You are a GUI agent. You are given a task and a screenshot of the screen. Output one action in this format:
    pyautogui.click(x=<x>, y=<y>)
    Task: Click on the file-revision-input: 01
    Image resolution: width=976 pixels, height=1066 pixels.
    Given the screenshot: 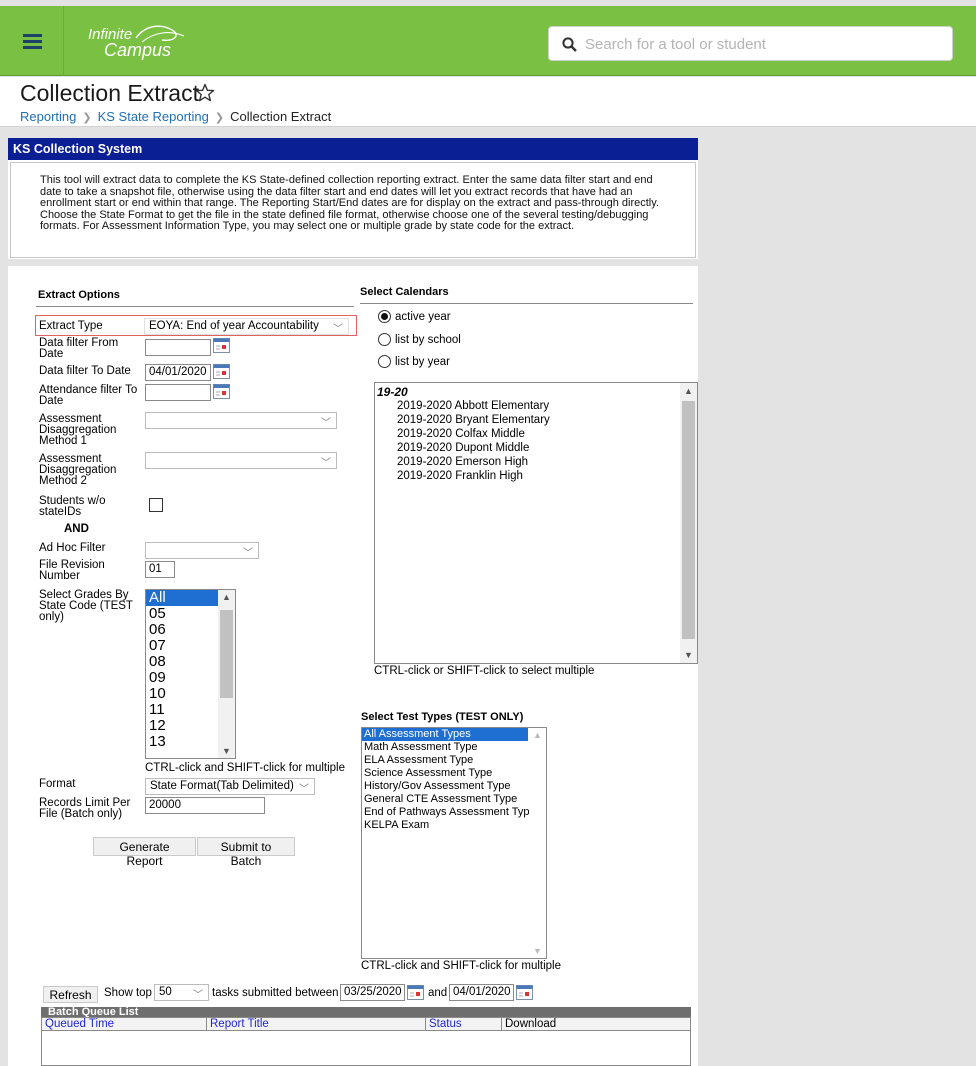 What is the action you would take?
    pyautogui.click(x=160, y=569)
    